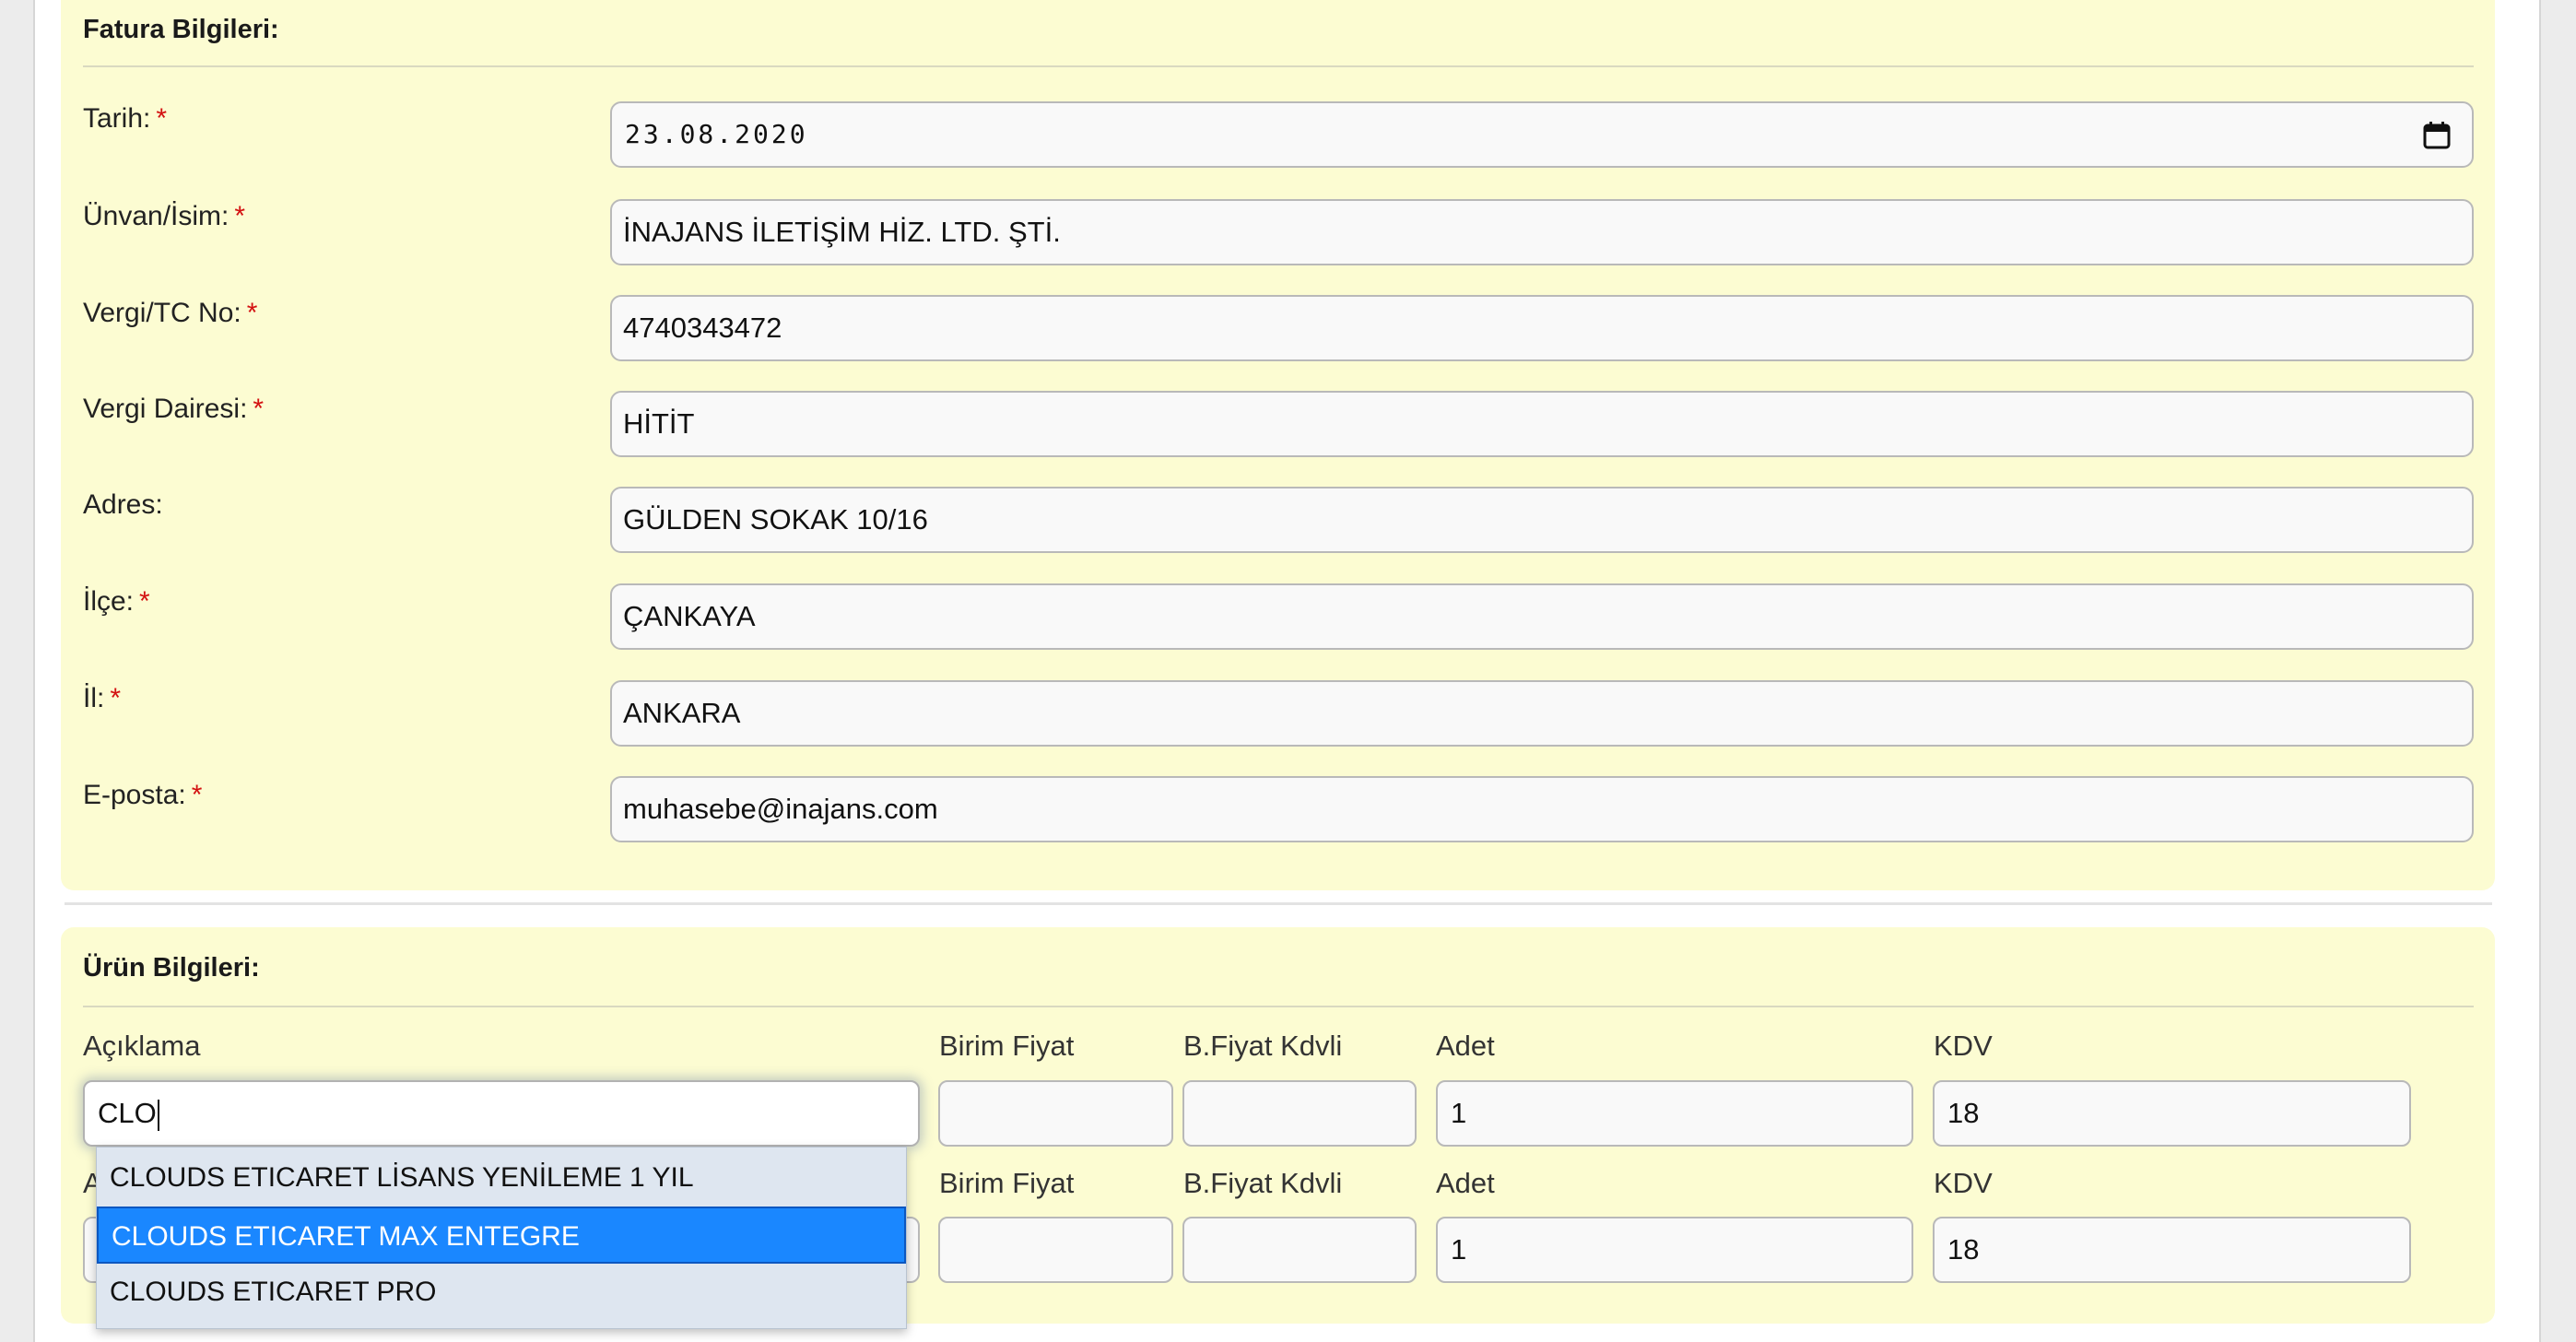 The image size is (2576, 1342). Describe the element at coordinates (1542, 520) in the screenshot. I see `adres-input: GÜLDEN SOKAK 10/16` at that location.